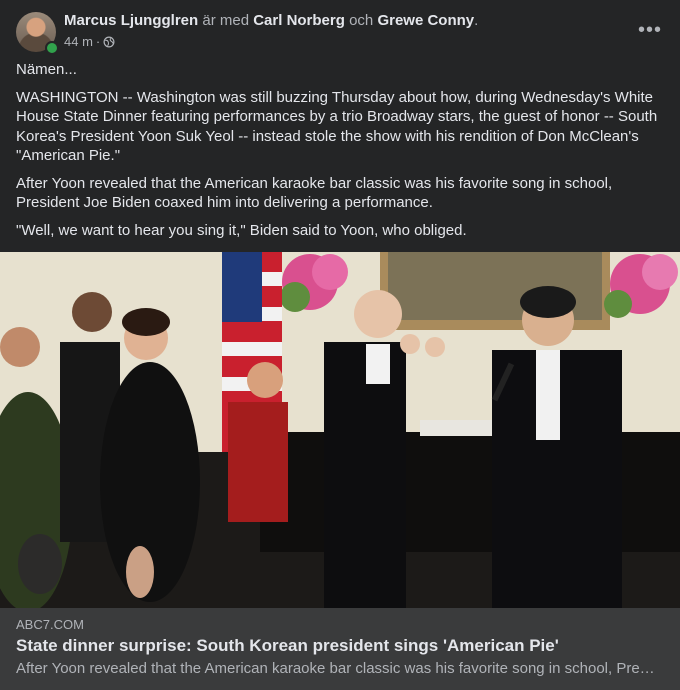 Image resolution: width=680 pixels, height=690 pixels. I want to click on author-name-link: Marcus Ljungglren, so click(131, 20).